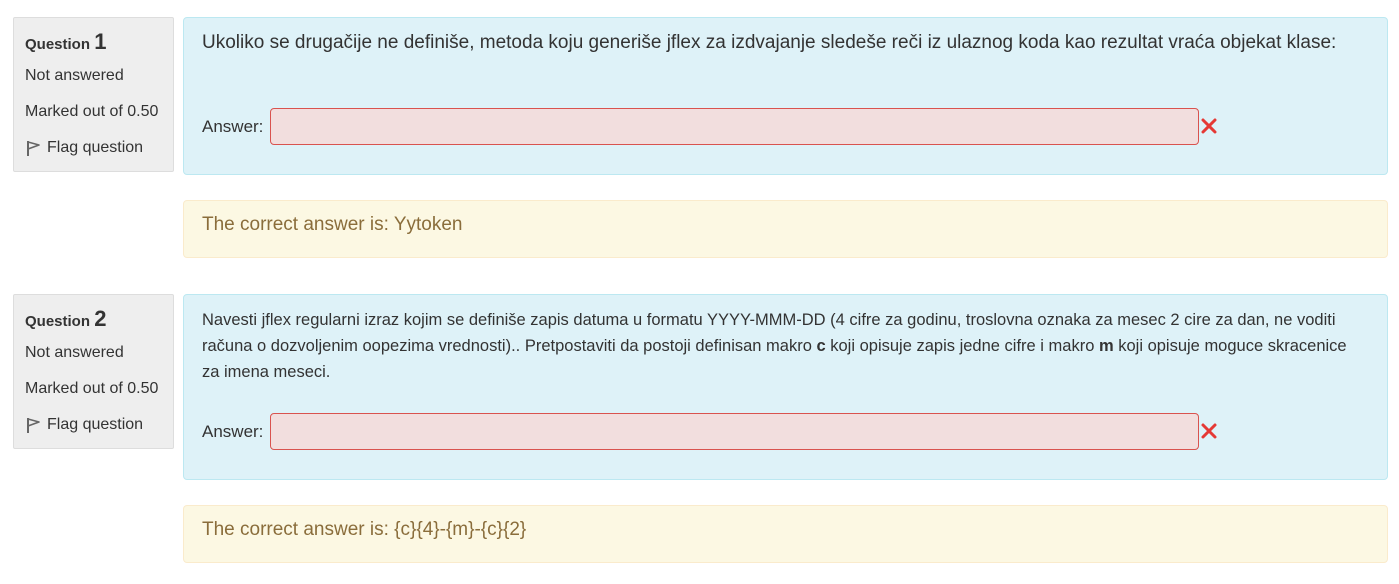 Image resolution: width=1399 pixels, height=584 pixels. Describe the element at coordinates (364, 529) in the screenshot. I see `correct-answer-text: The correct answer is: {c}{4}-{m}-{c}{2}` at that location.